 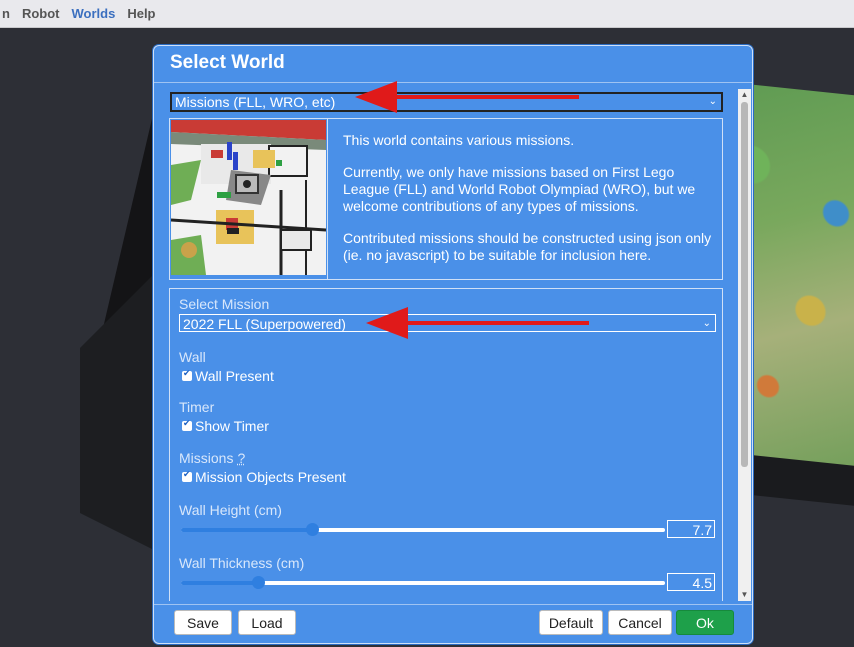 What do you see at coordinates (427, 14) in the screenshot?
I see `menu-bar: n Robot Worlds Help` at bounding box center [427, 14].